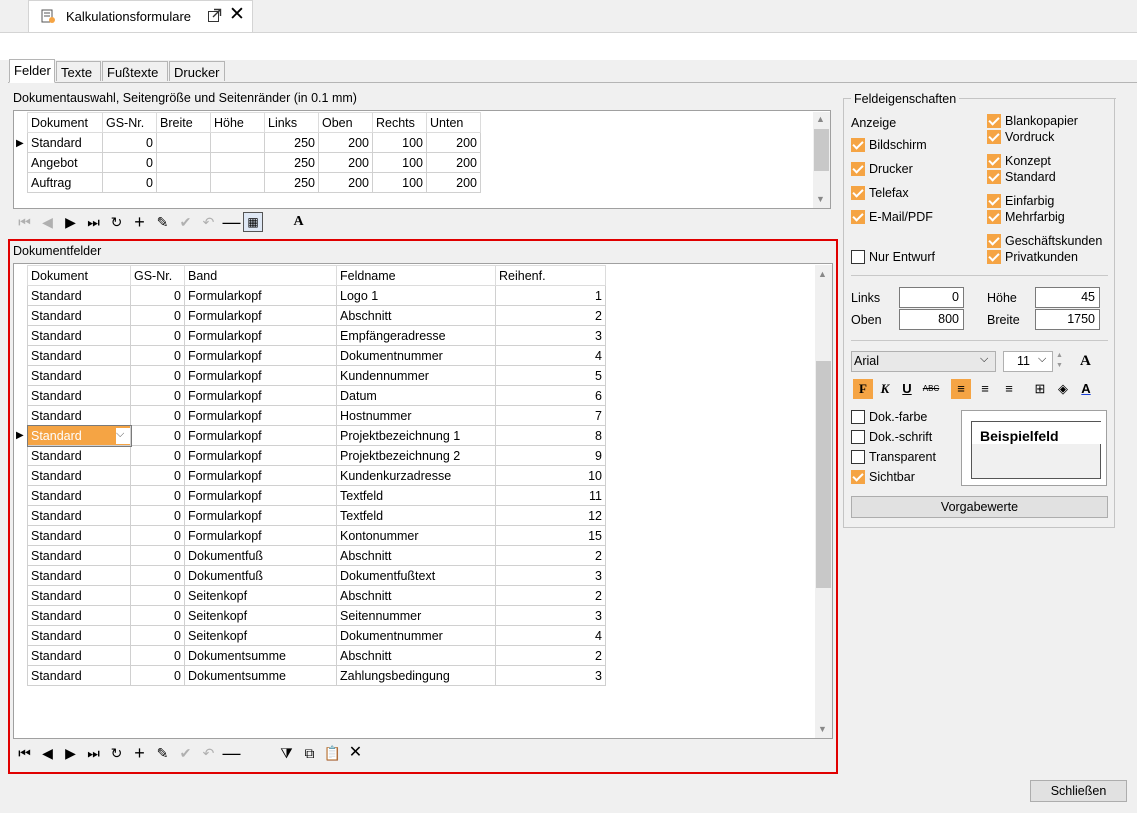  I want to click on target-checkbox-box, so click(994, 137).